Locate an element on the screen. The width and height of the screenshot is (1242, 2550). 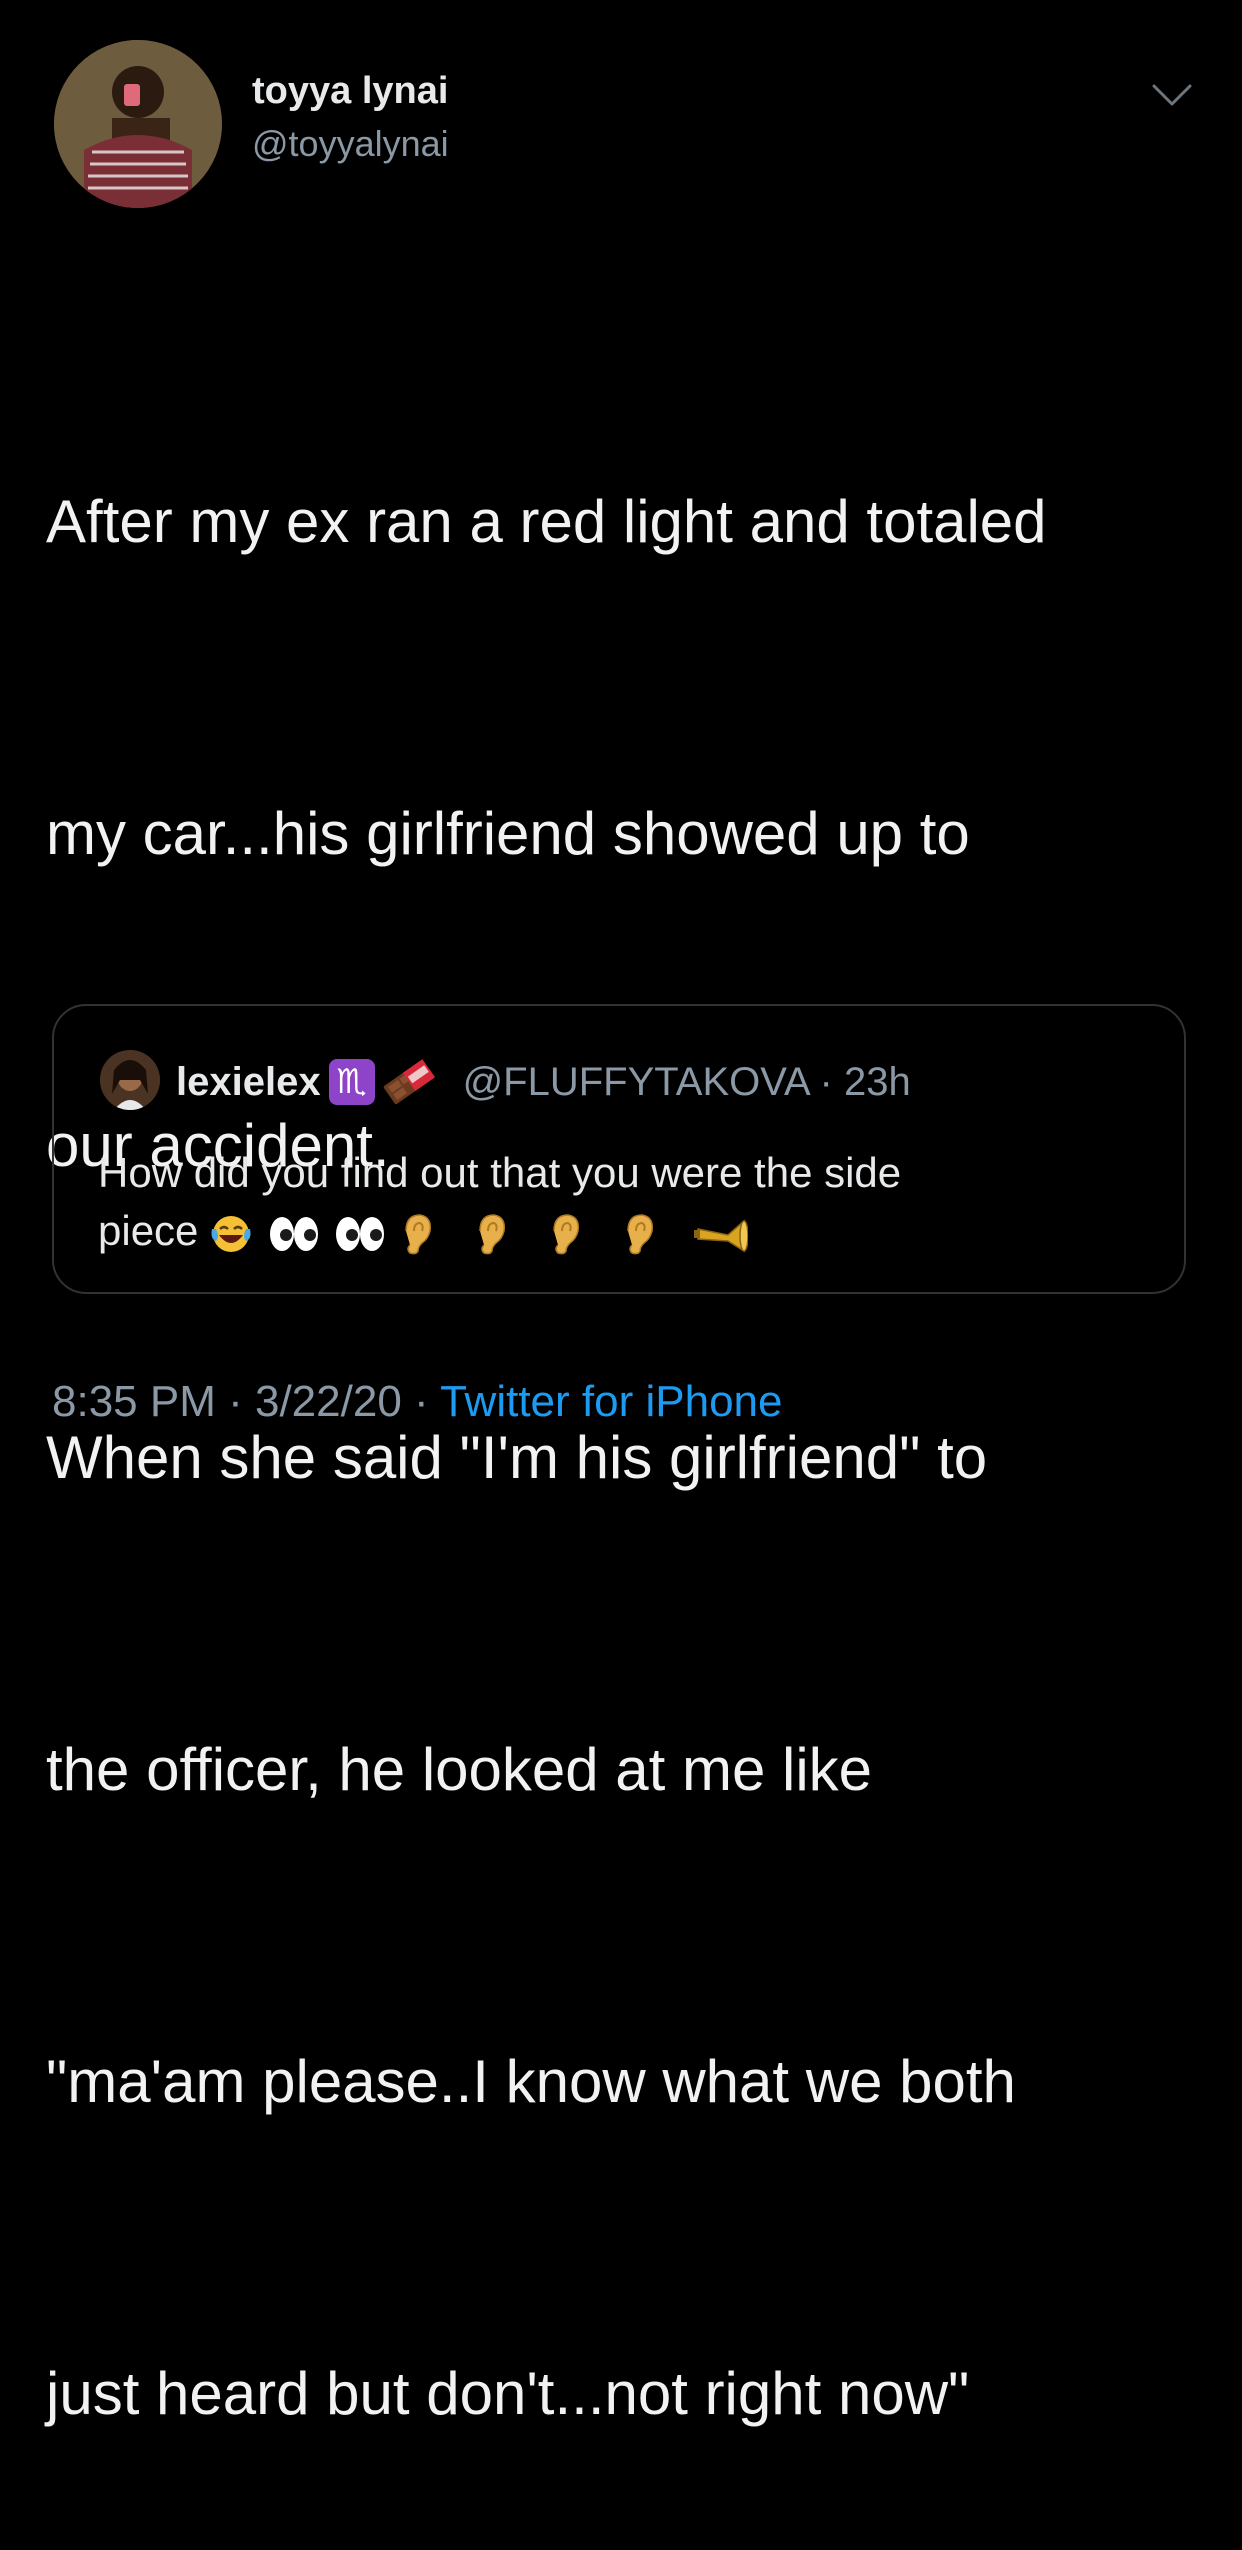
tweet-line: the officer, he looked at me like is located at coordinates (459, 1769).